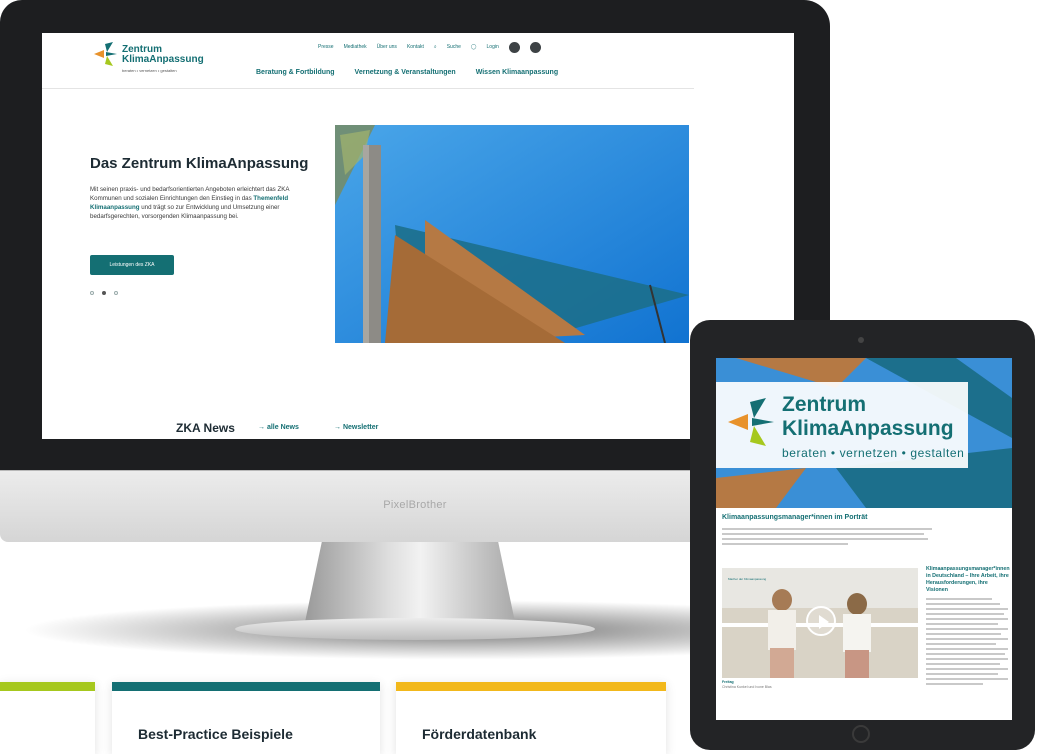 Image resolution: width=1037 pixels, height=754 pixels. Describe the element at coordinates (387, 47) in the screenshot. I see `meta-nav-ueber-uns: Über uns` at that location.